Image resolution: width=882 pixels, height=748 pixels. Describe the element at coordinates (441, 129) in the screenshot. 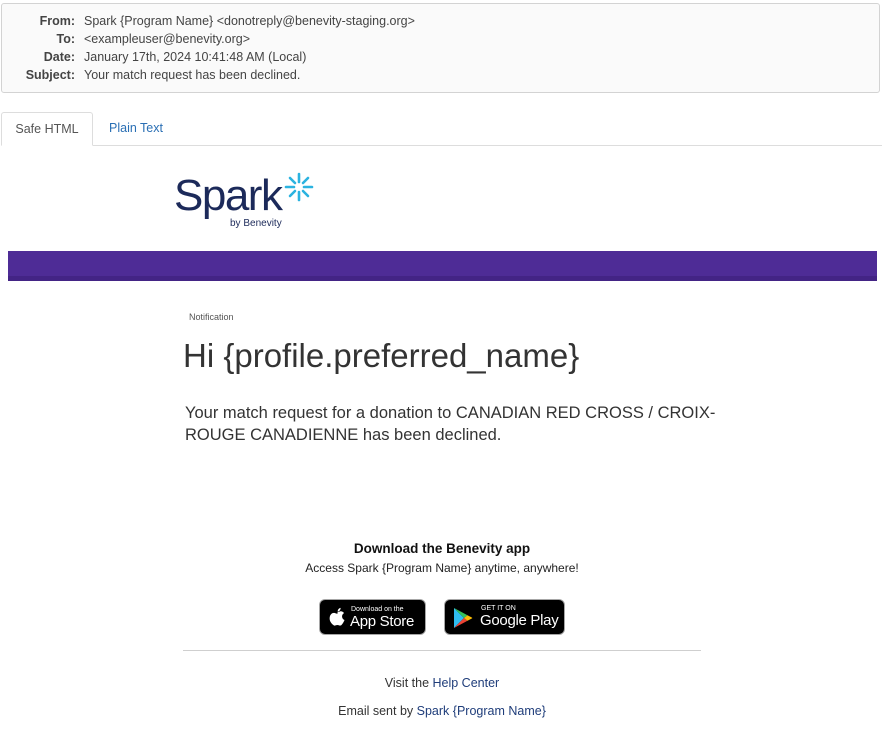

I see `view-tabs: Safe HTML Plain Text` at that location.